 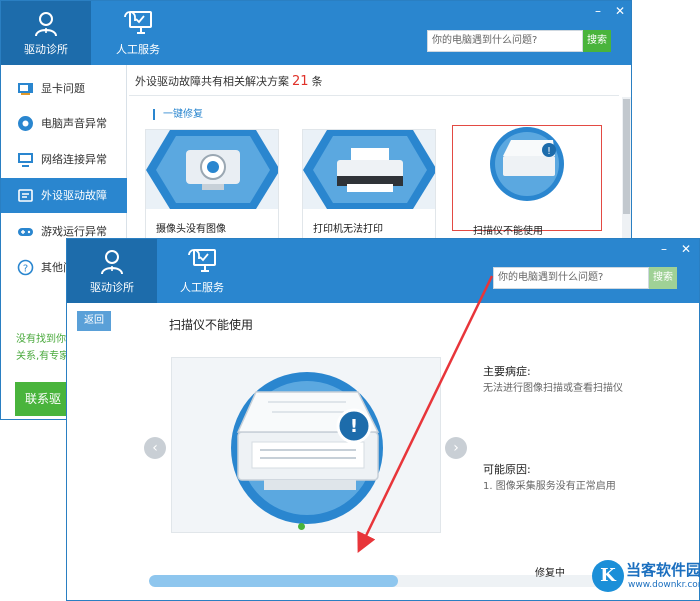 I want to click on sidebar-item-label: 外设驱动故障, so click(x=74, y=195).